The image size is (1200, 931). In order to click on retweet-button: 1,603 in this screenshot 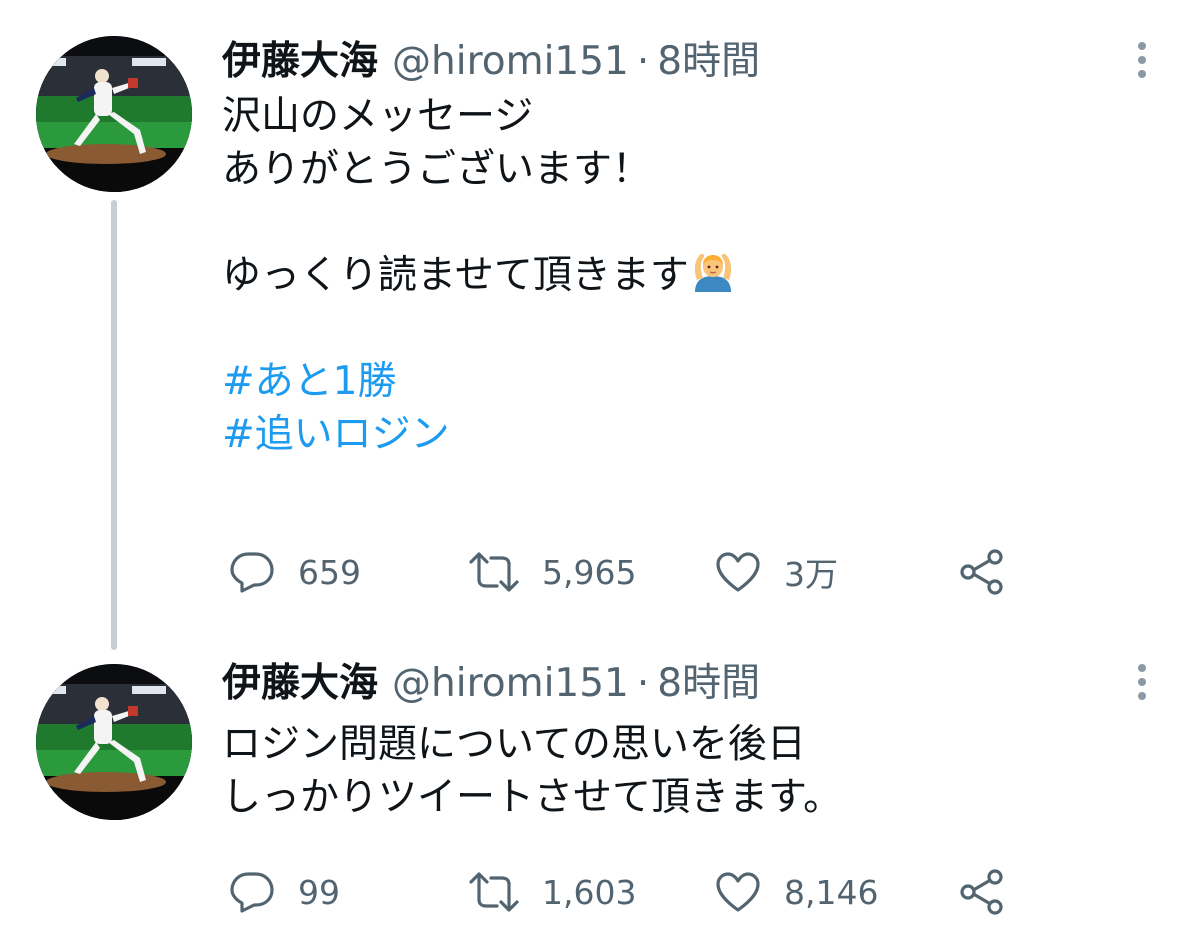, I will do `click(552, 892)`.